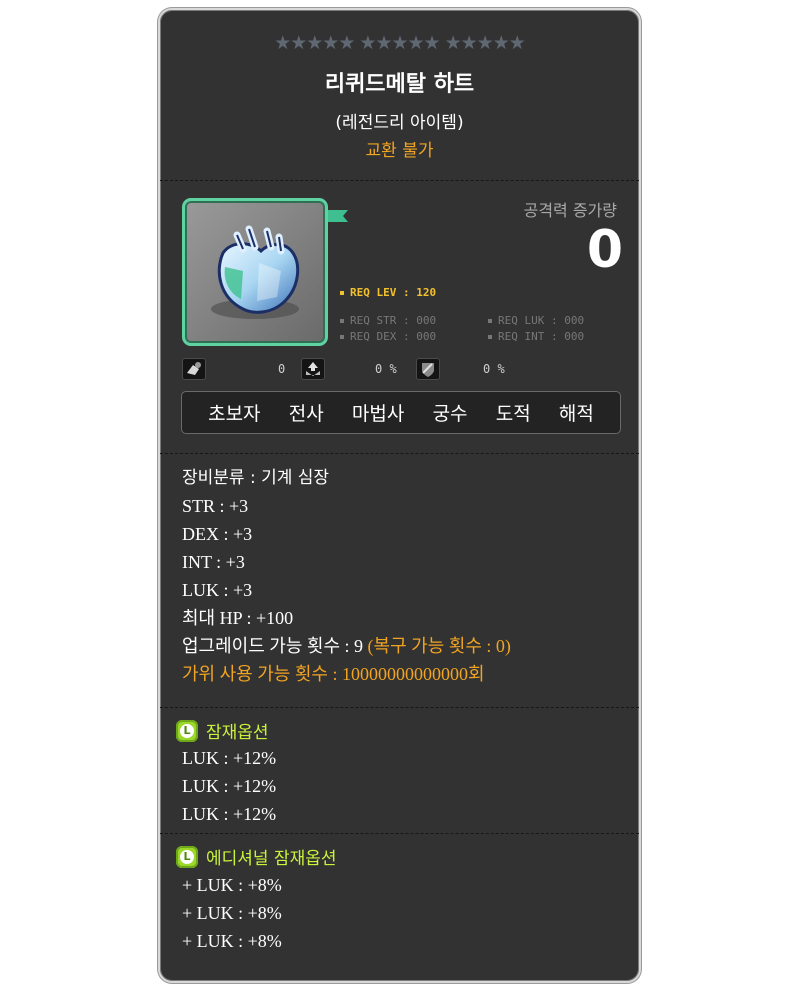 The image size is (800, 1005). Describe the element at coordinates (194, 369) in the screenshot. I see `pet-equip-icon` at that location.